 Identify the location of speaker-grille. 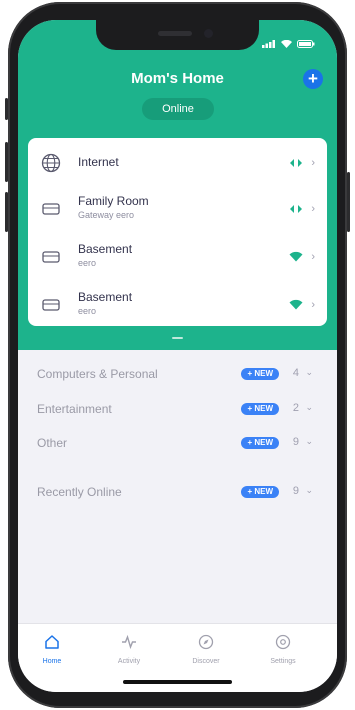
(175, 33).